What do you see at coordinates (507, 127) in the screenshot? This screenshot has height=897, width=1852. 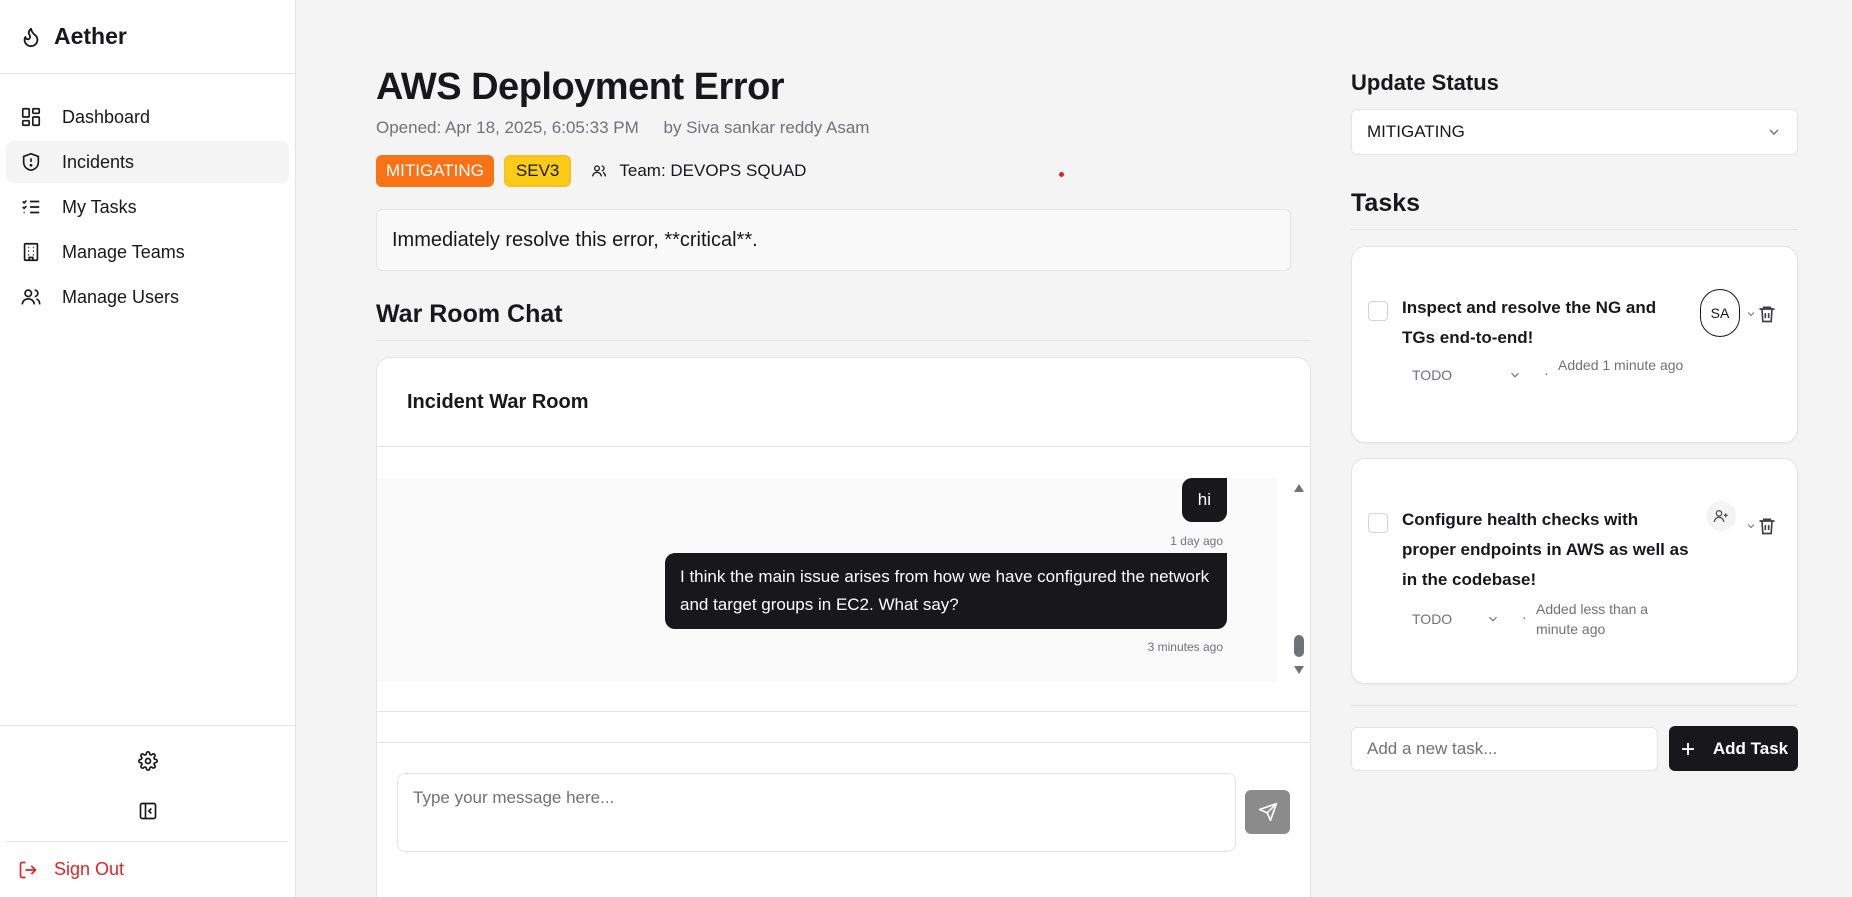 I see `opened-date: Opened: Apr 18, 2025, 6:05:33 PM` at bounding box center [507, 127].